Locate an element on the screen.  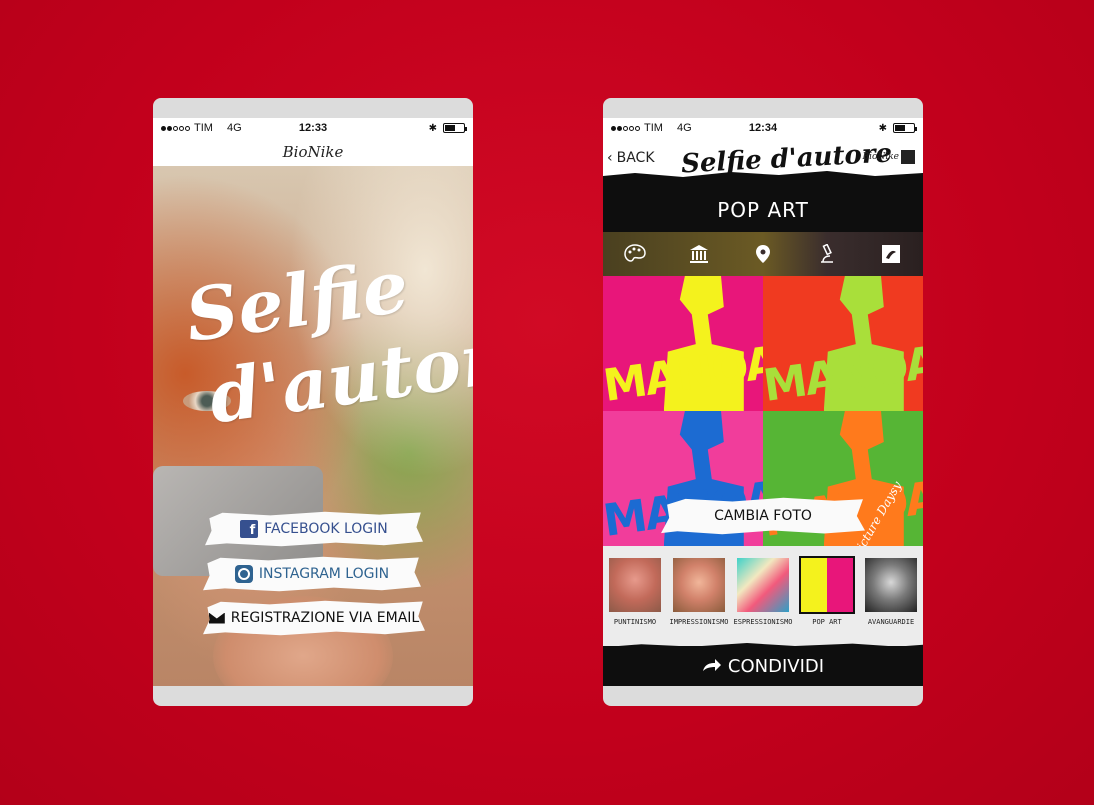
facebook-login-button: f FACEBOOK LOGIN is located at coordinates (314, 529).